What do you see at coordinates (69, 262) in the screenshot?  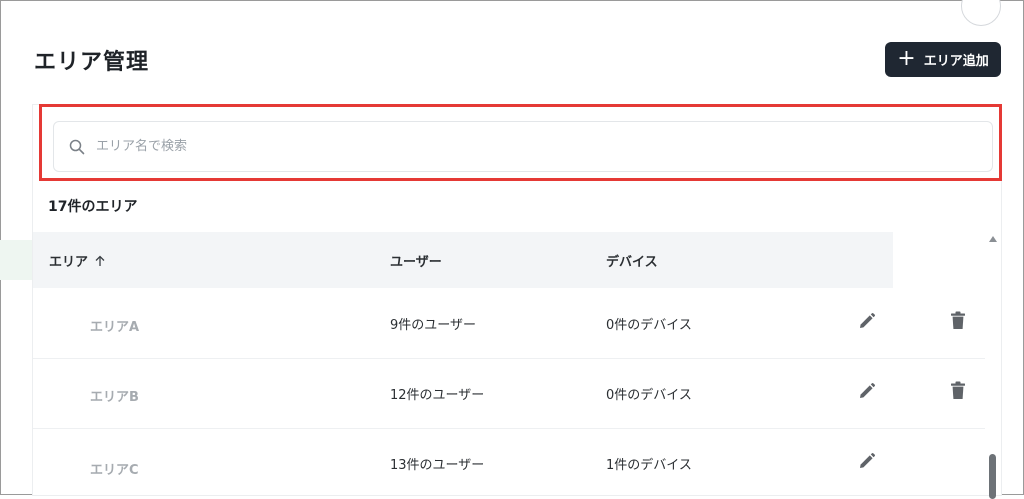 I see `column-label-area: エリア` at bounding box center [69, 262].